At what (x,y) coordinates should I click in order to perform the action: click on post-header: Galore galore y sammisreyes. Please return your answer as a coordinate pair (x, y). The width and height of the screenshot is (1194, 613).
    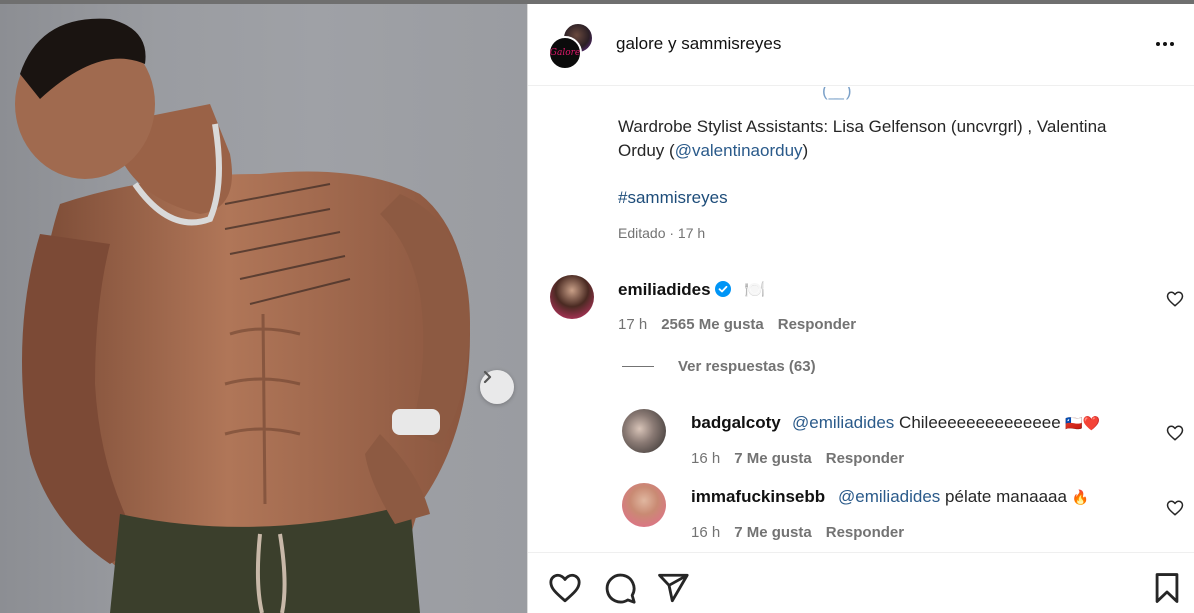
    Looking at the image, I should click on (861, 45).